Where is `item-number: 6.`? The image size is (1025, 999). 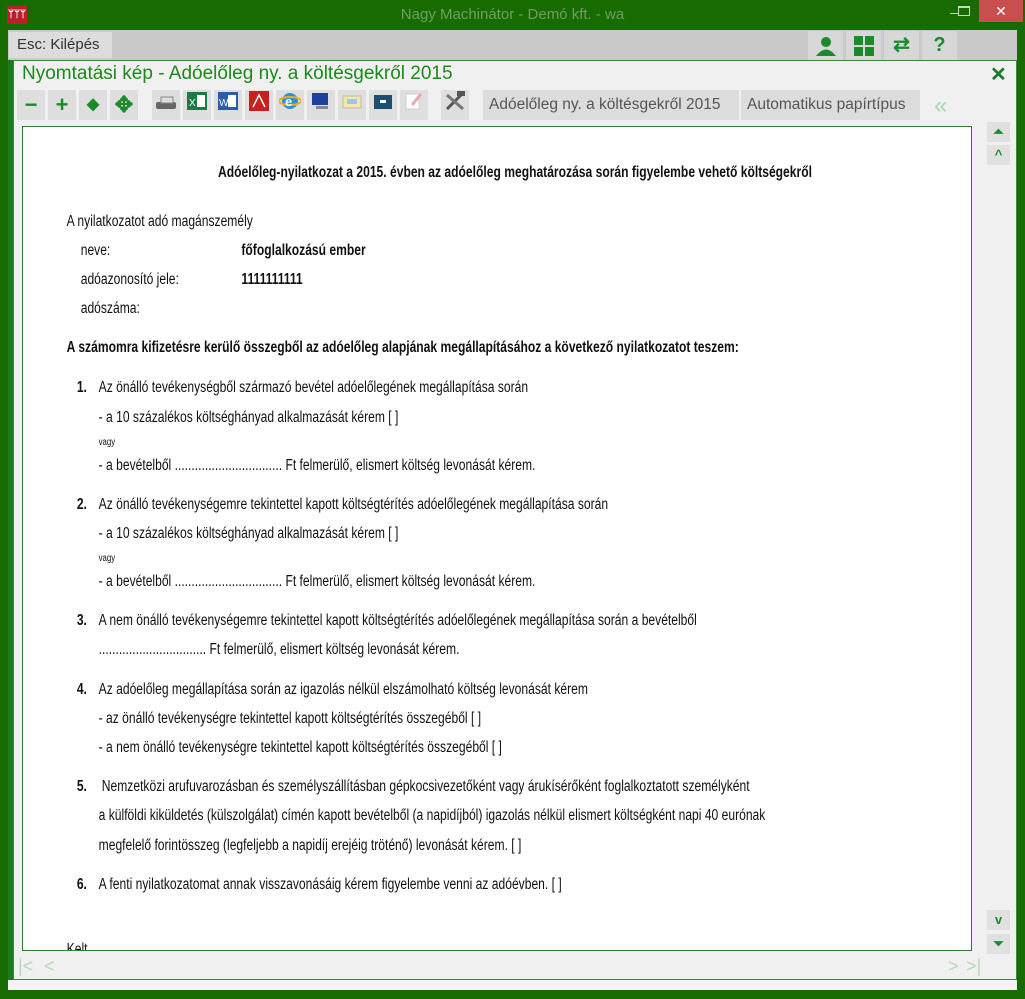
item-number: 6. is located at coordinates (81, 884).